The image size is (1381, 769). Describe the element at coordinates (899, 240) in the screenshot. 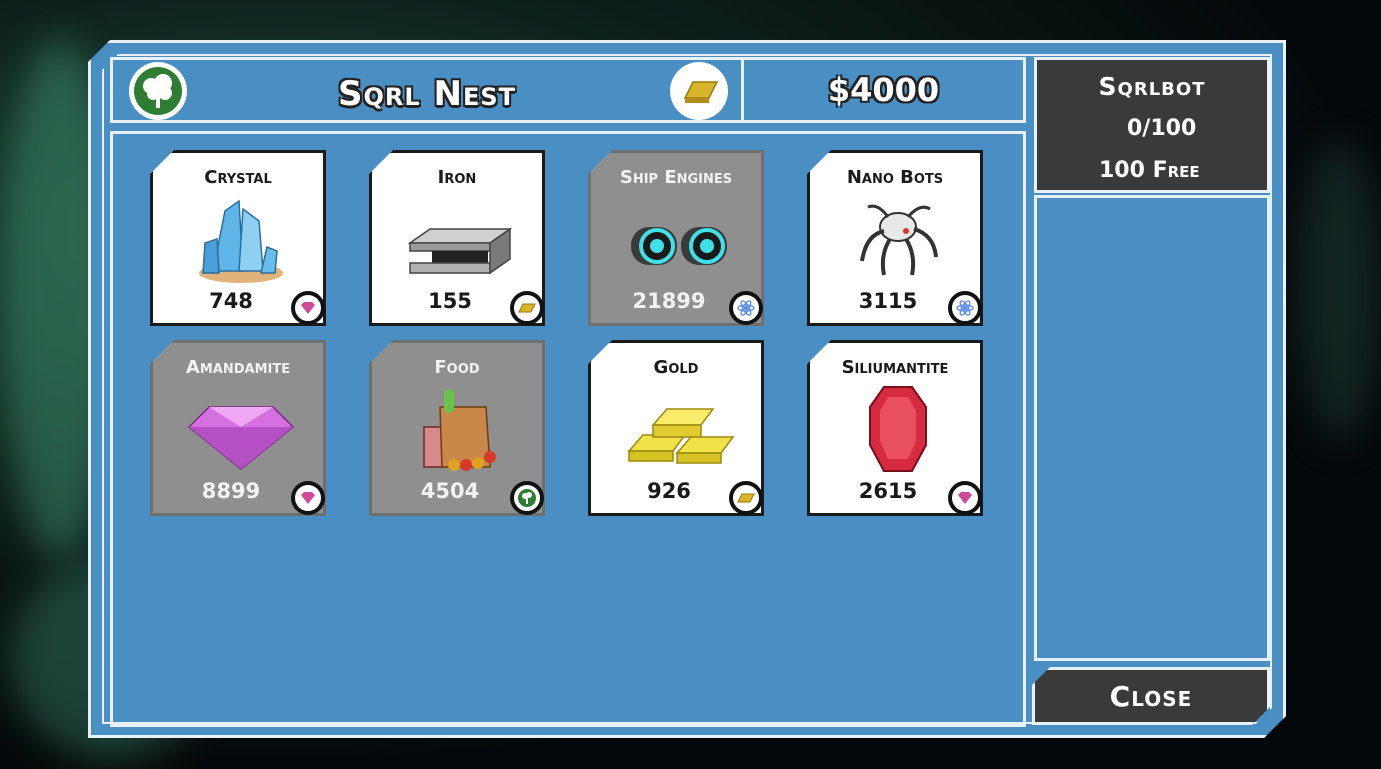

I see `nanobot-icon` at that location.